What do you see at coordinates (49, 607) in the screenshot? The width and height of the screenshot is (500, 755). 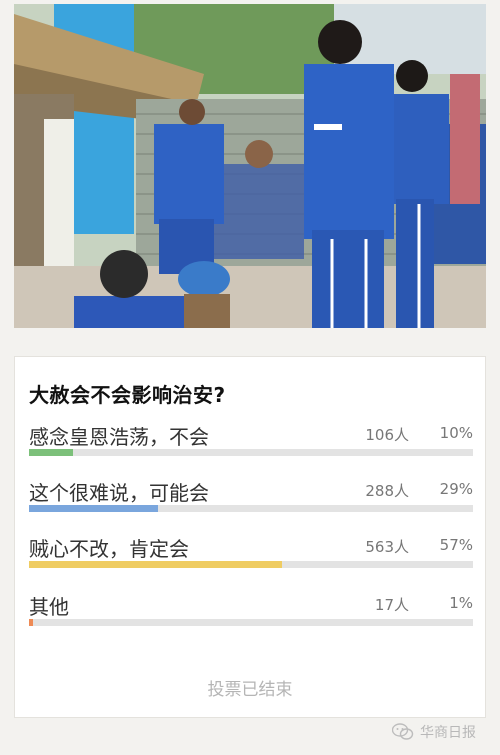 I see `option-label: 其他` at bounding box center [49, 607].